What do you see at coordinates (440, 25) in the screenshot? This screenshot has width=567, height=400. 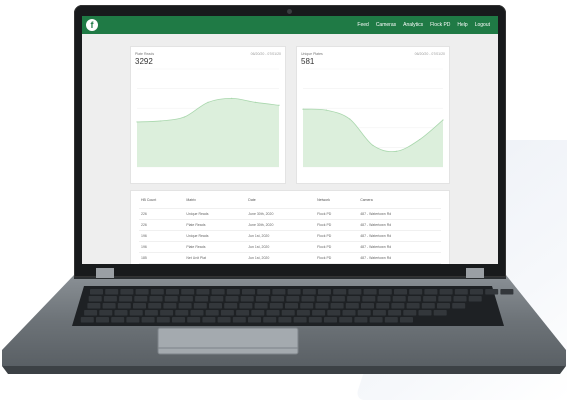 I see `nav-flock-pd: Flock PD` at bounding box center [440, 25].